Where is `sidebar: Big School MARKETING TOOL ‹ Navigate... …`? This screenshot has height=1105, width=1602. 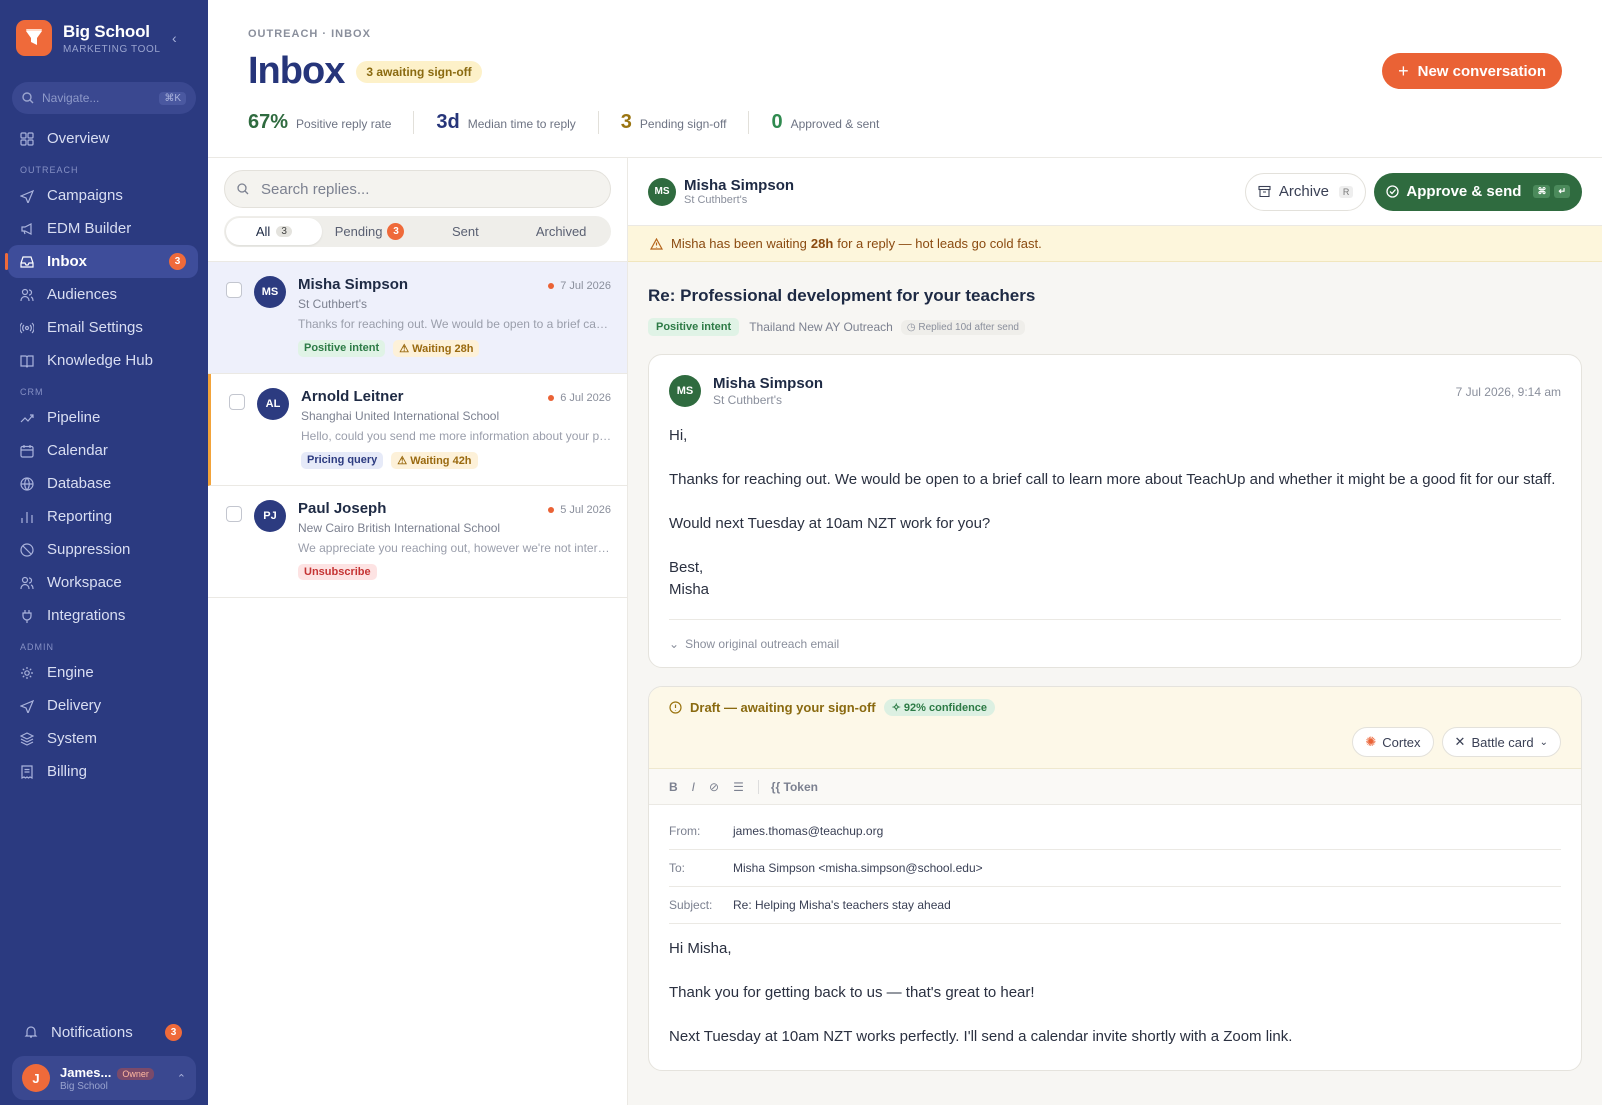 sidebar: Big School MARKETING TOOL ‹ Navigate... … is located at coordinates (104, 552).